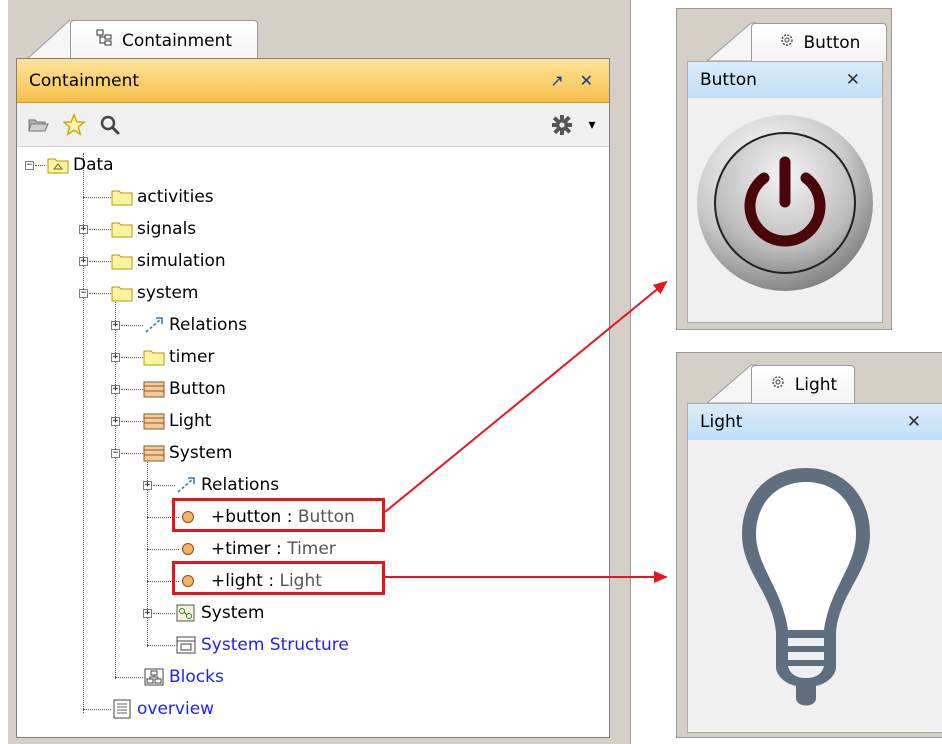 This screenshot has width=942, height=744. What do you see at coordinates (806, 594) in the screenshot?
I see `light-bulb-widget` at bounding box center [806, 594].